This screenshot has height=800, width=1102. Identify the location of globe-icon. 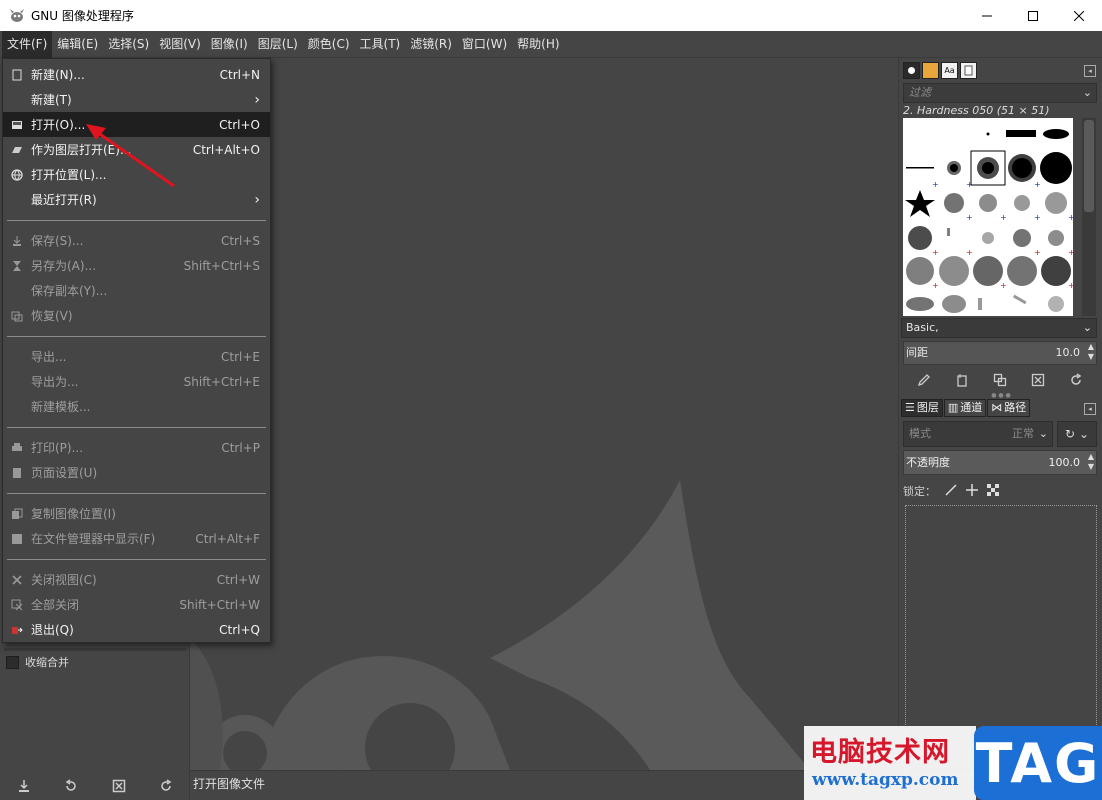
(17, 175).